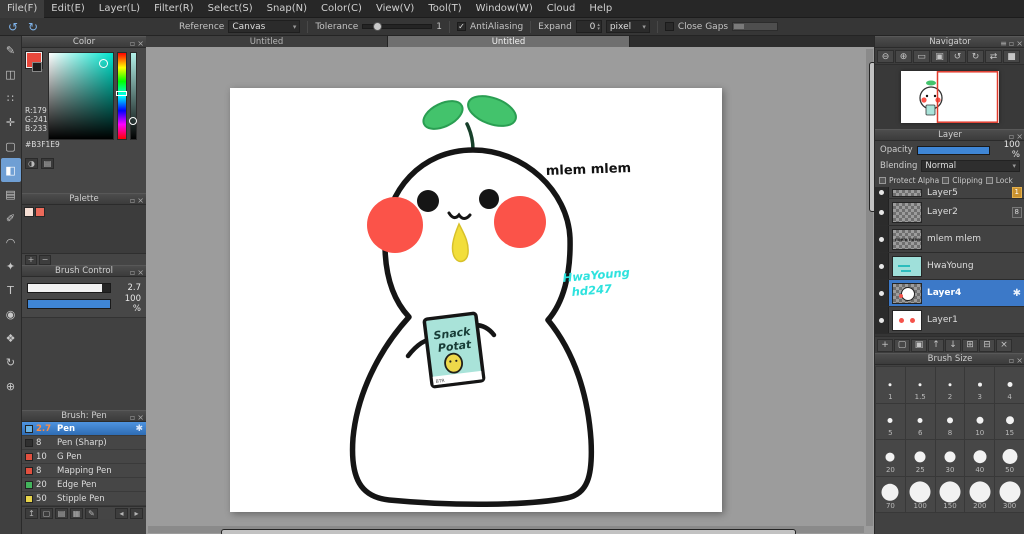  I want to click on menu-item-color: Color(C), so click(341, 9).